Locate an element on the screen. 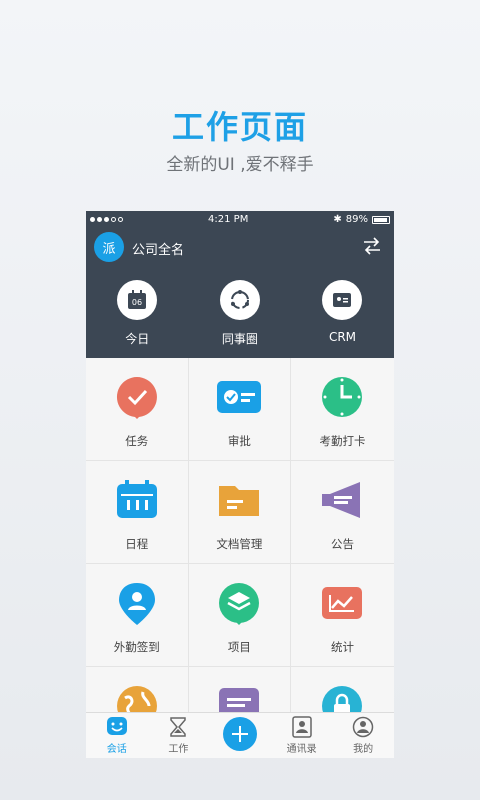 The image size is (480, 800). chart-icon is located at coordinates (342, 603).